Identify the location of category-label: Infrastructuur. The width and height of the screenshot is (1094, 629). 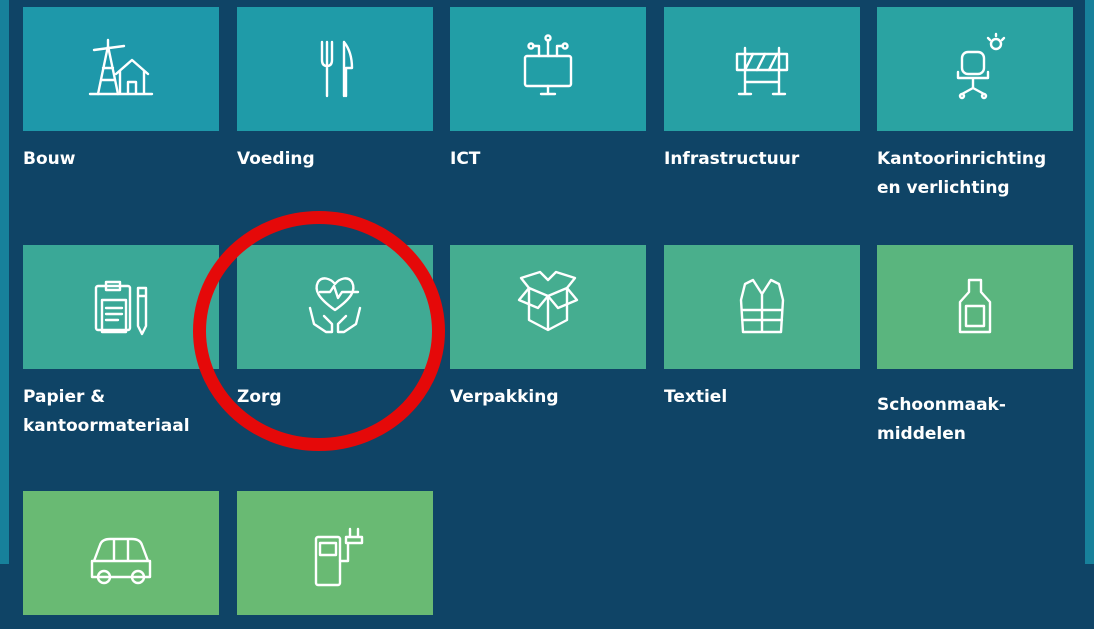
(732, 159).